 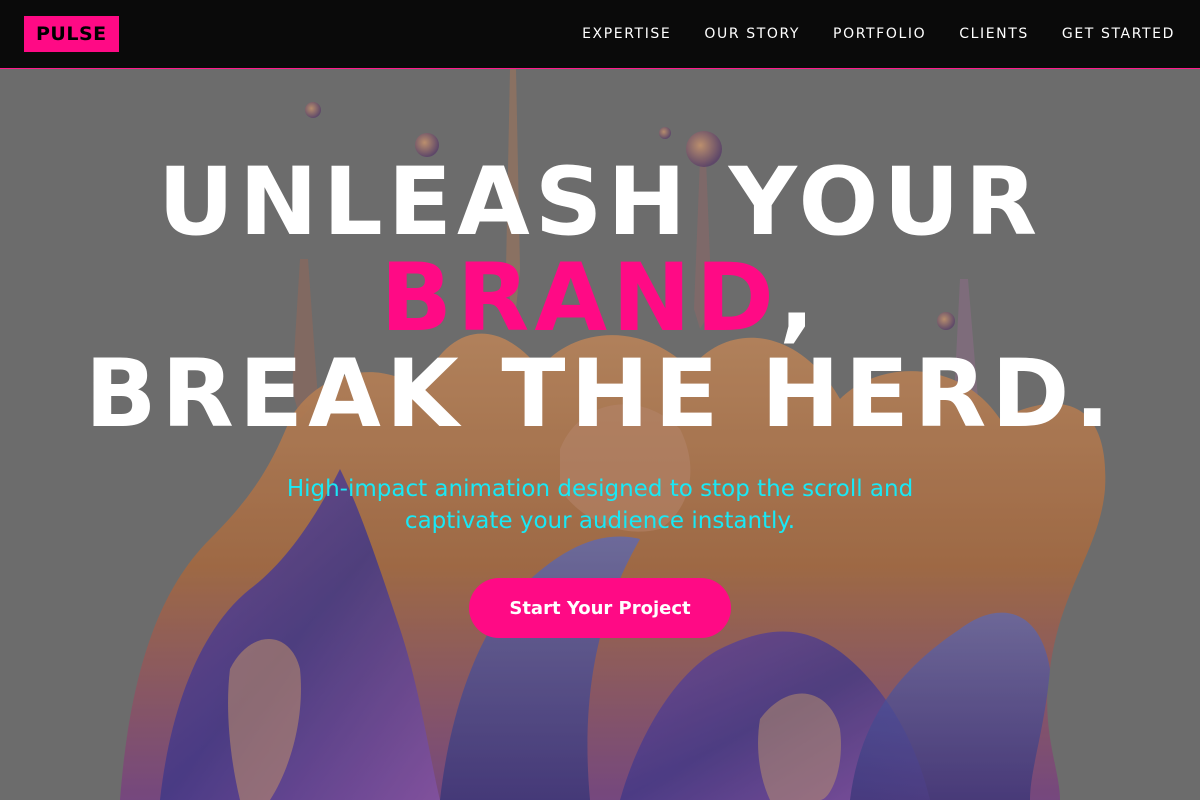 I want to click on nav-link-expertise: EXPERTISE, so click(x=626, y=34).